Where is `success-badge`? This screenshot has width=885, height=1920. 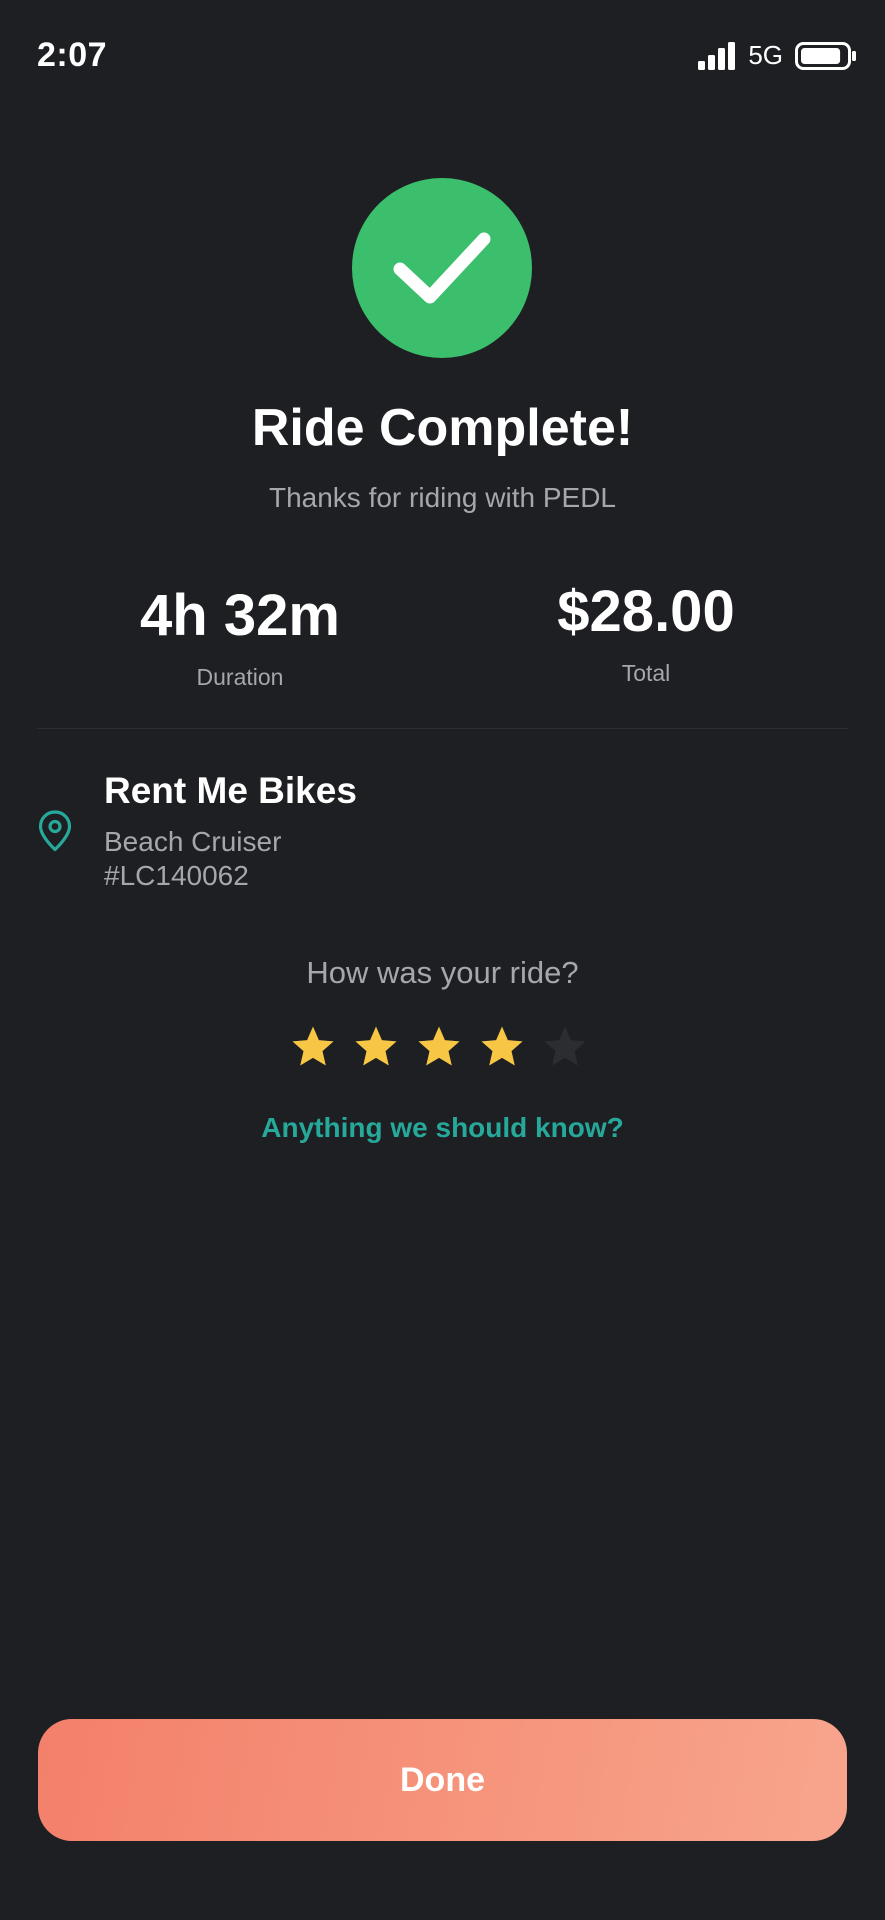
success-badge is located at coordinates (442, 268).